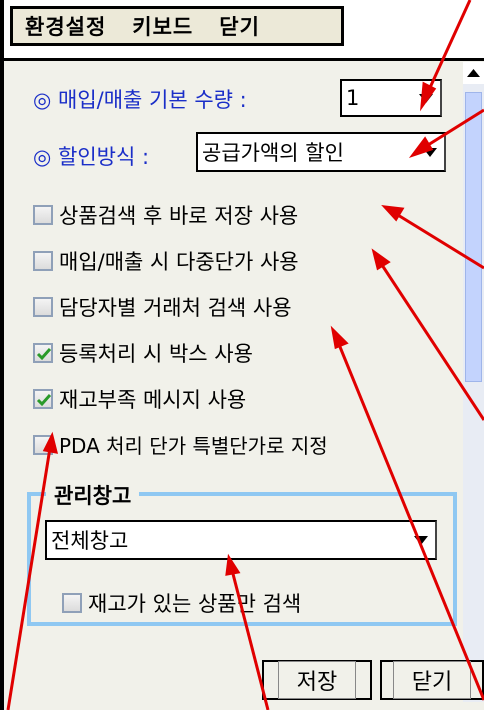  I want to click on stock-only-label: 재고가 있는 상품만 검색, so click(195, 604).